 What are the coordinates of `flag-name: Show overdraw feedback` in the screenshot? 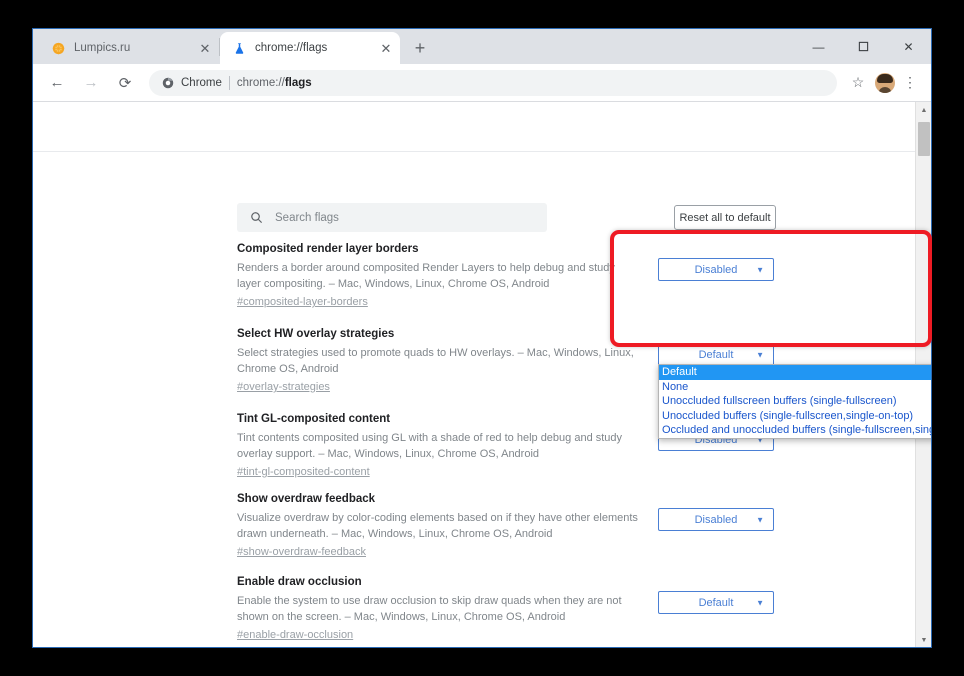 It's located at (306, 499).